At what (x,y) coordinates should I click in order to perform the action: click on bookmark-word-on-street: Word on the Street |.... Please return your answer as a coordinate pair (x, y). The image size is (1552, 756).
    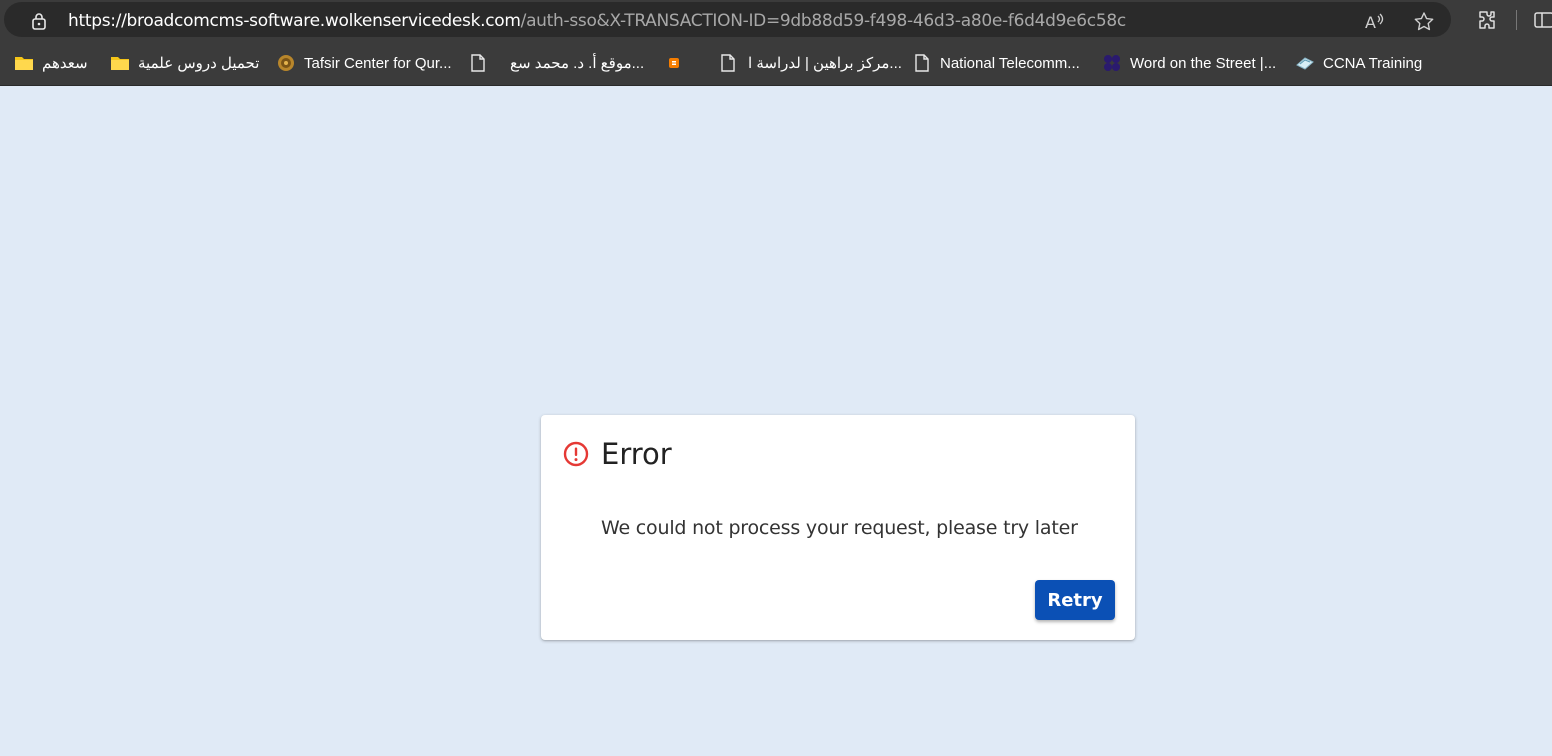
    Looking at the image, I should click on (1189, 63).